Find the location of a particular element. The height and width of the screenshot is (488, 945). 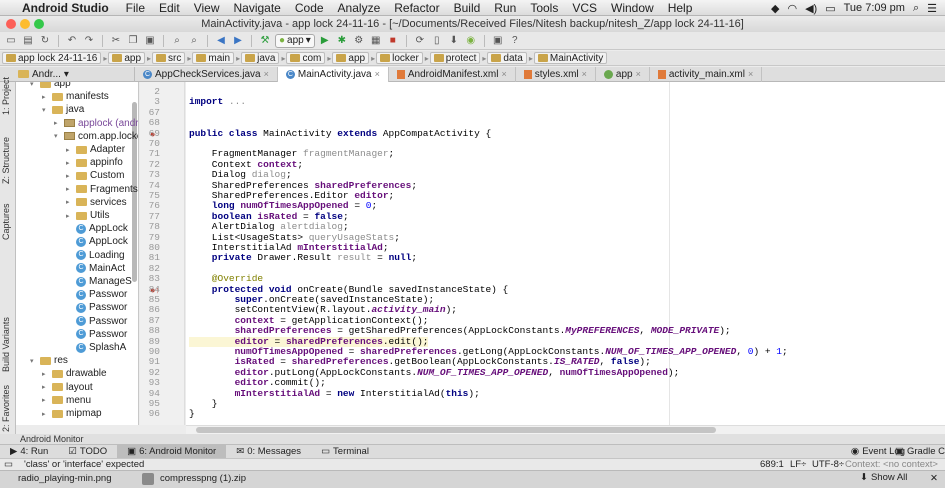

tree-node: C MainAct is located at coordinates (95, 268).